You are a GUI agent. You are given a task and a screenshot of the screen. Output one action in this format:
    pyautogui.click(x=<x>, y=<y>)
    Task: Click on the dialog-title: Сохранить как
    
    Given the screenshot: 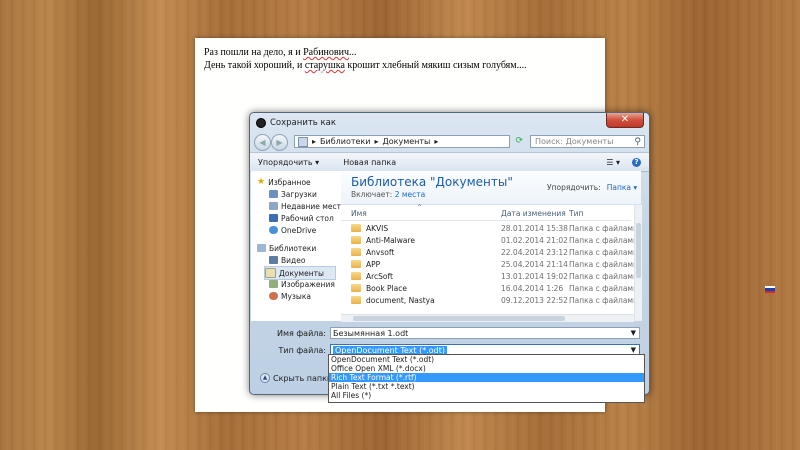 What is the action you would take?
    pyautogui.click(x=303, y=123)
    